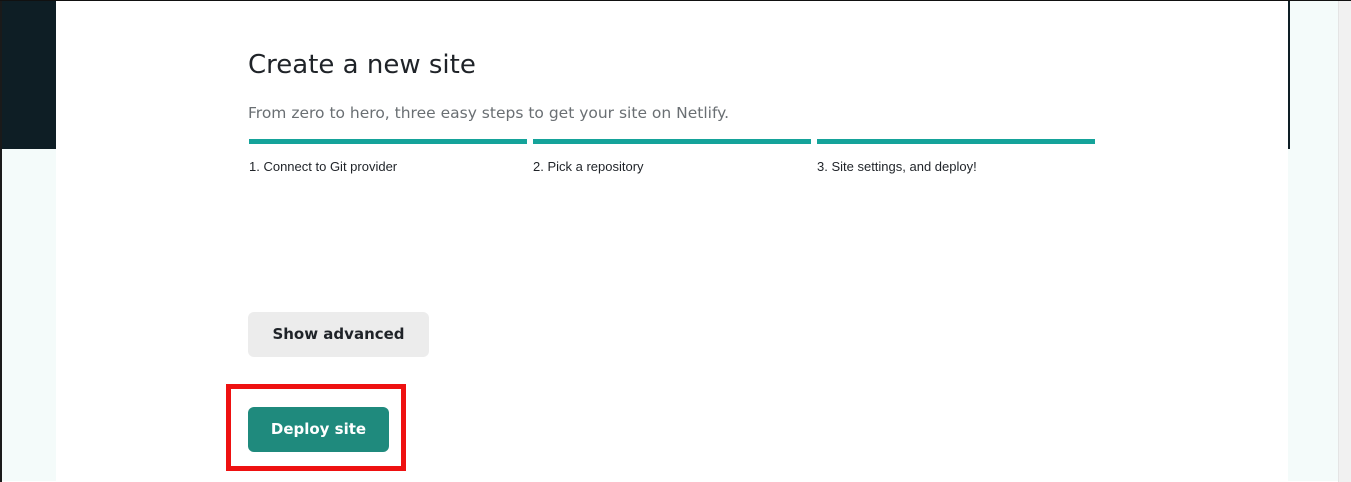 The height and width of the screenshot is (482, 1351). What do you see at coordinates (318, 429) in the screenshot?
I see `deploy-site-button: Deploy site` at bounding box center [318, 429].